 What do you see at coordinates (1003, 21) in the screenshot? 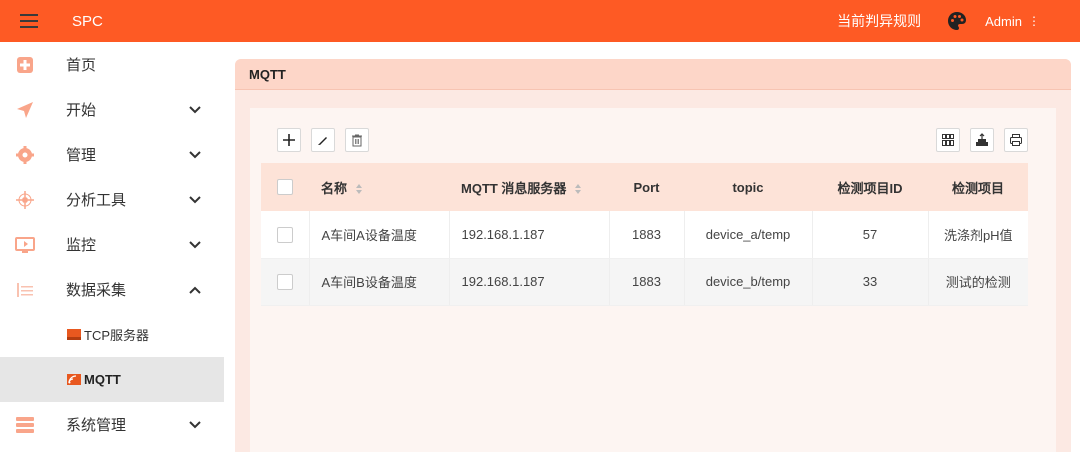
I see `user-name: Admin` at bounding box center [1003, 21].